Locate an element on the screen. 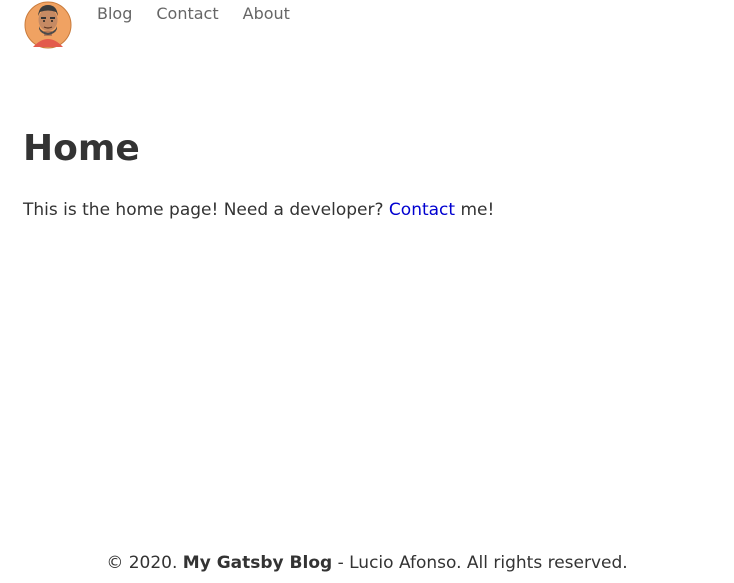 This screenshot has height=583, width=734. nav-link-about: About is located at coordinates (266, 14).